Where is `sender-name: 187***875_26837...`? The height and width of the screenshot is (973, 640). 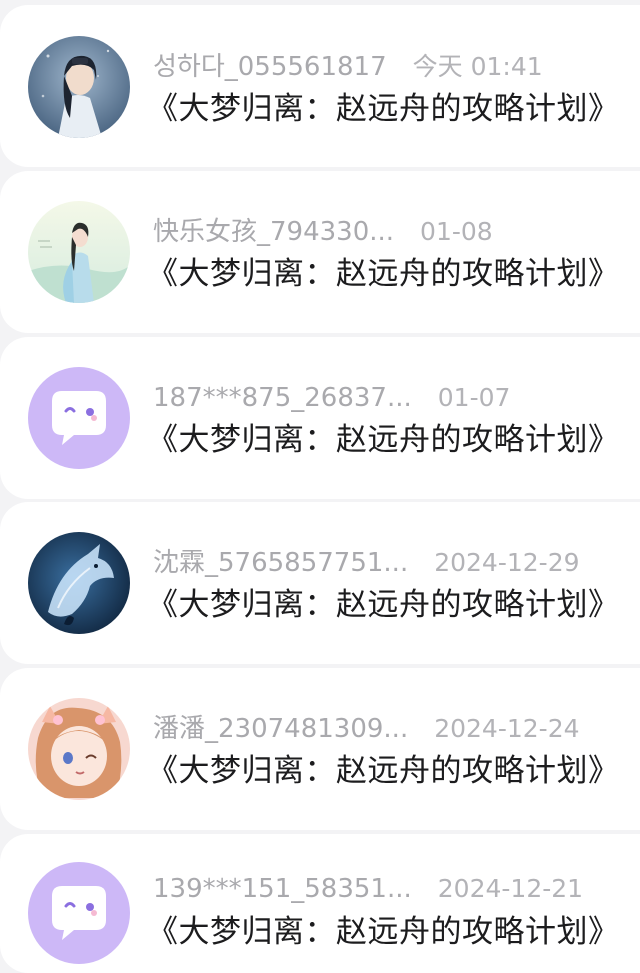 sender-name: 187***875_26837... is located at coordinates (282, 398).